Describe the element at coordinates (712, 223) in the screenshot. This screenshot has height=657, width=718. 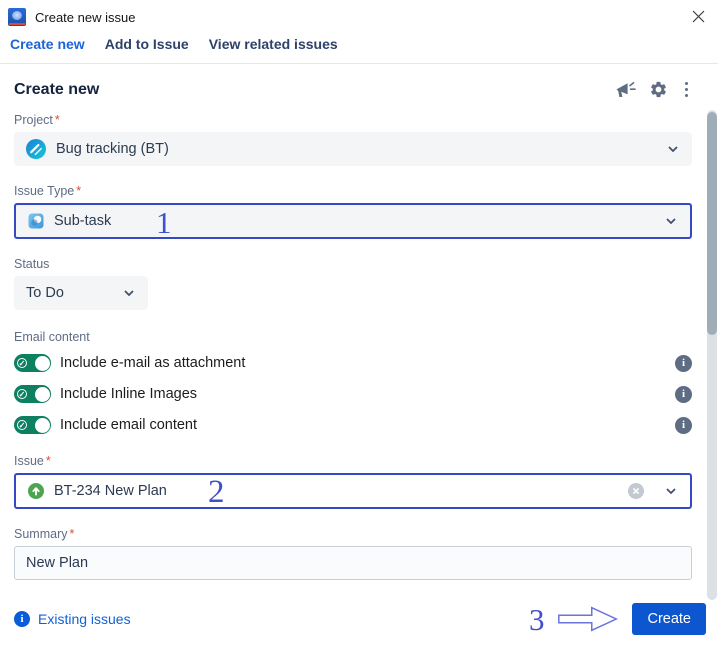
I see `scrollbar-thumb` at that location.